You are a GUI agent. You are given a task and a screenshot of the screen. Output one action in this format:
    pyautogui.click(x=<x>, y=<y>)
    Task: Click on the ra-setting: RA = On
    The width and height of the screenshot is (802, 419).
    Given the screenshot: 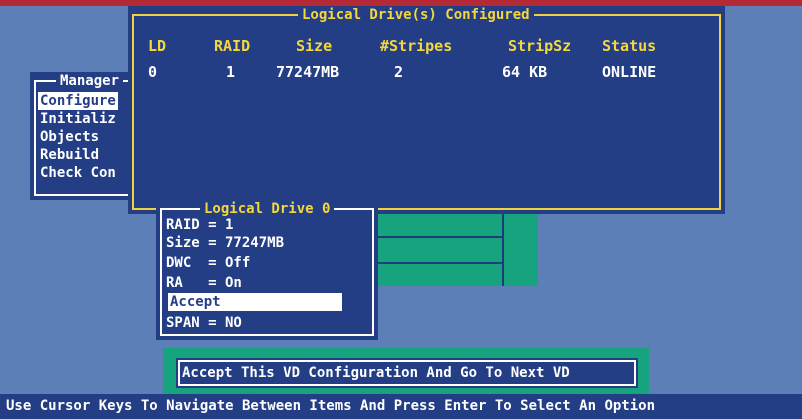 What is the action you would take?
    pyautogui.click(x=204, y=283)
    